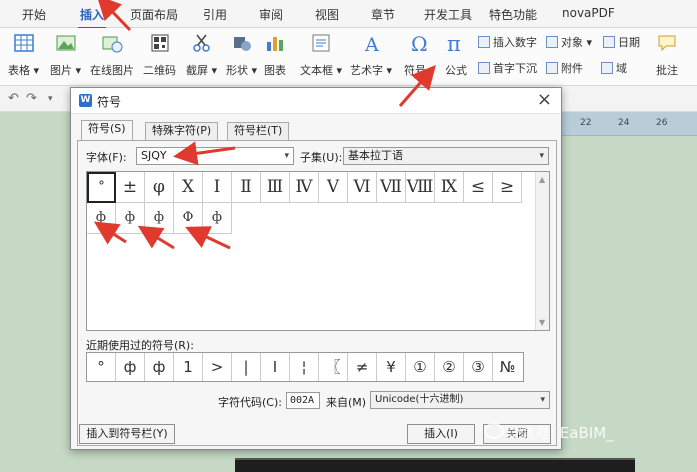 This screenshot has height=472, width=697. I want to click on tab-special-characters: 特殊字符(P), so click(182, 131).